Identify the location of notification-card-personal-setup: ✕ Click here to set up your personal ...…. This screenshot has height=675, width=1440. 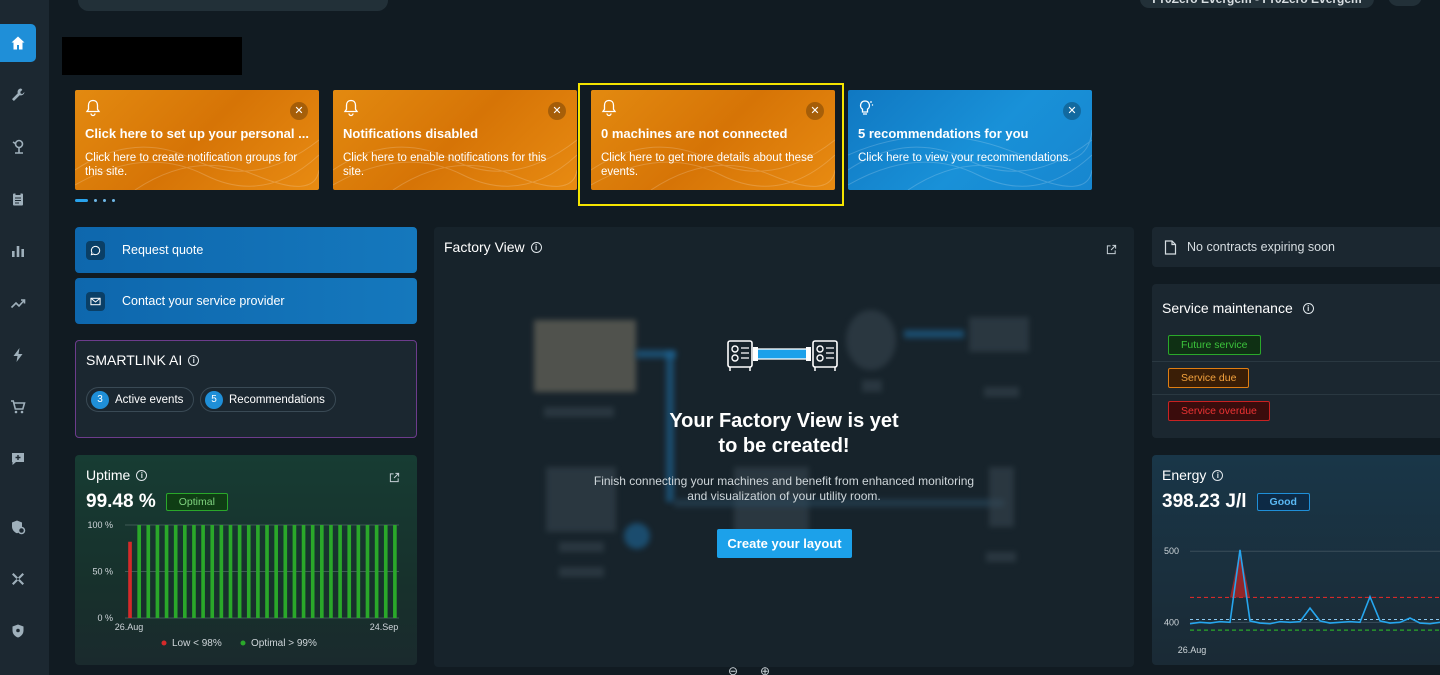
(197, 140).